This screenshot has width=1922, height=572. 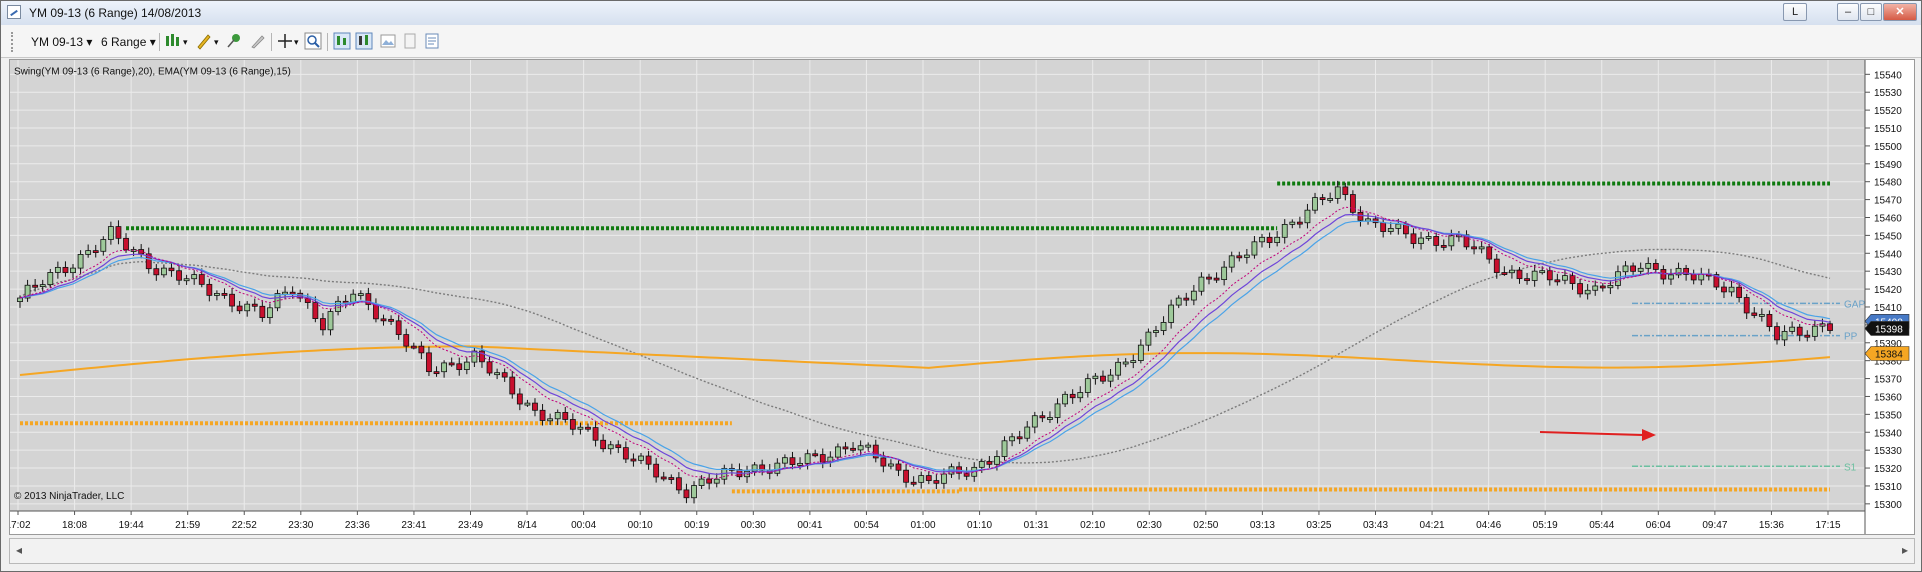 What do you see at coordinates (364, 41) in the screenshot?
I see `data-box-icon` at bounding box center [364, 41].